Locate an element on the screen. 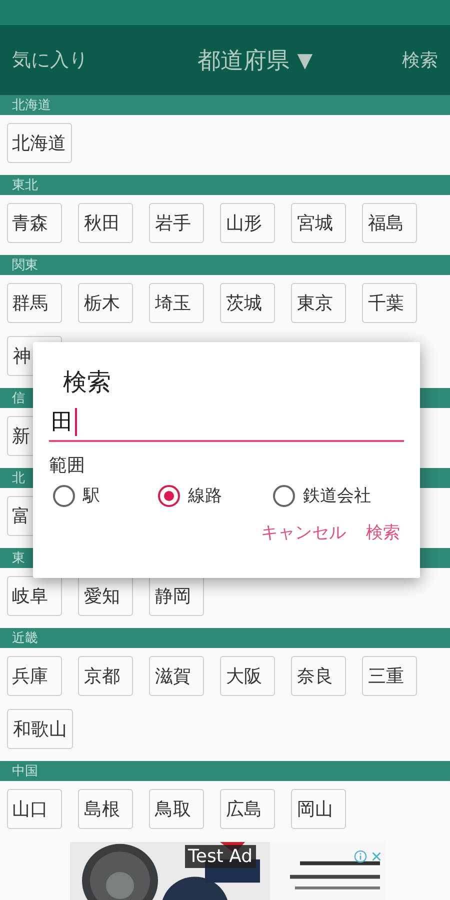 Image resolution: width=450 pixels, height=900 pixels. ad-label: Test Ad is located at coordinates (220, 856).